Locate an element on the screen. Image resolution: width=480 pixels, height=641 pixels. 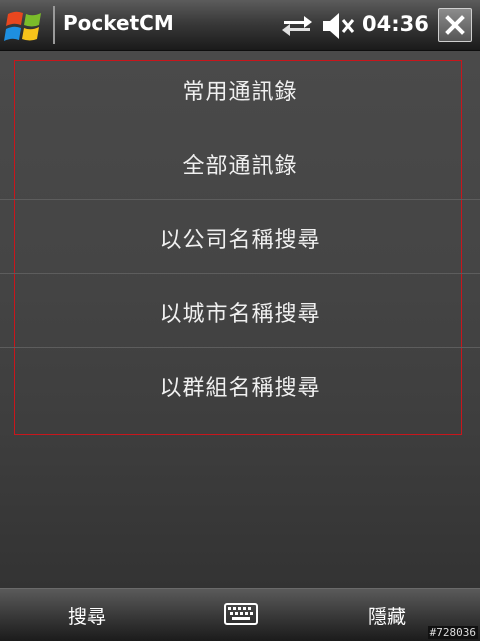
close-icon is located at coordinates (455, 25).